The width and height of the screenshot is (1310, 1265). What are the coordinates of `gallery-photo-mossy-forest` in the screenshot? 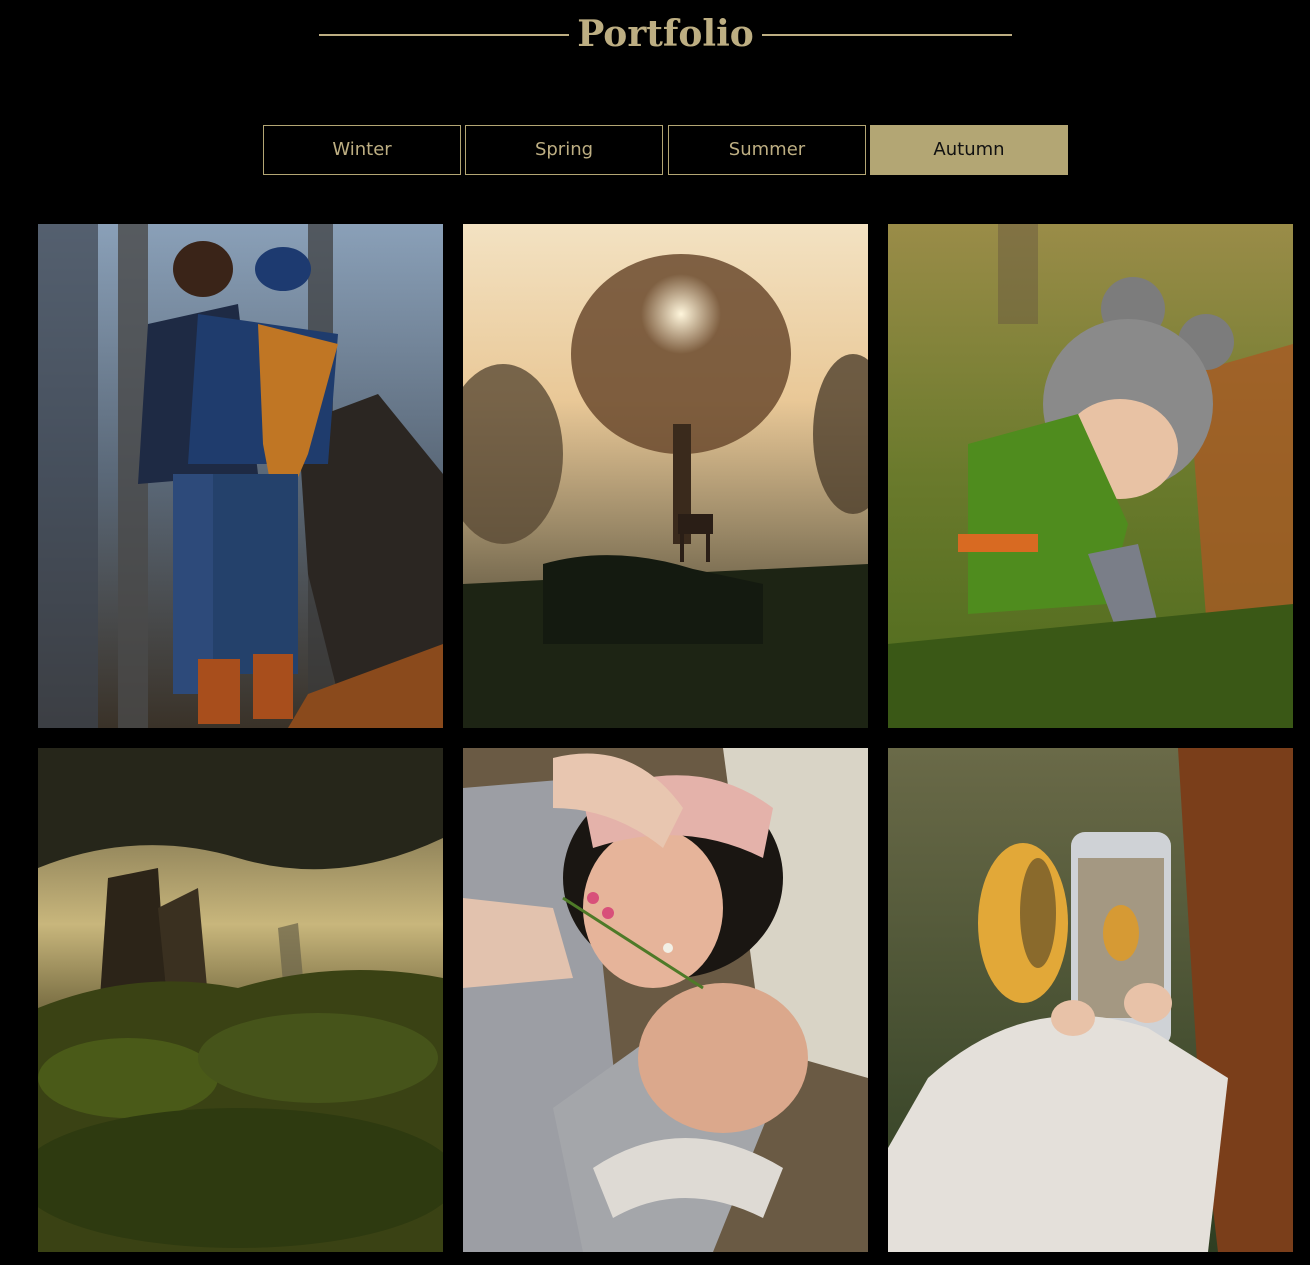 It's located at (240, 1000).